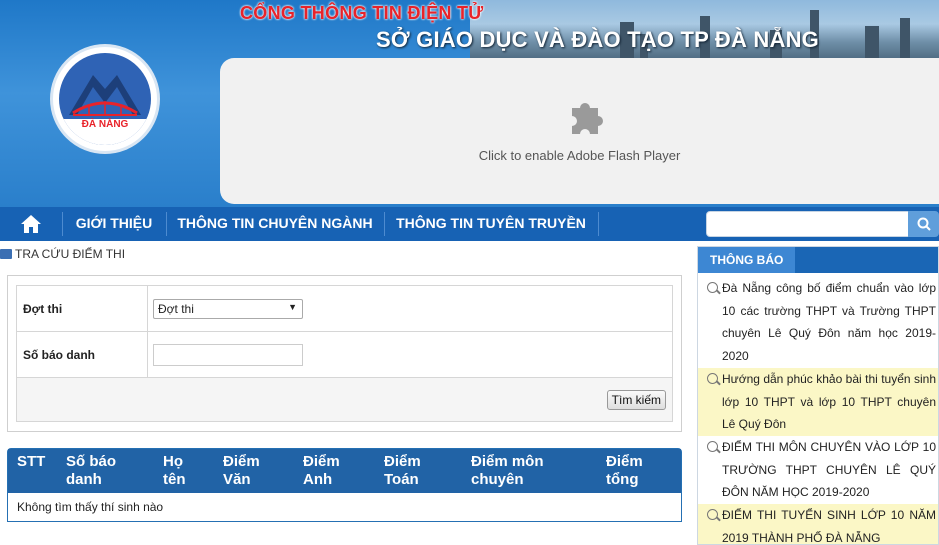  What do you see at coordinates (579, 155) in the screenshot?
I see `flash-message: Click to enable Adobe Flash Player` at bounding box center [579, 155].